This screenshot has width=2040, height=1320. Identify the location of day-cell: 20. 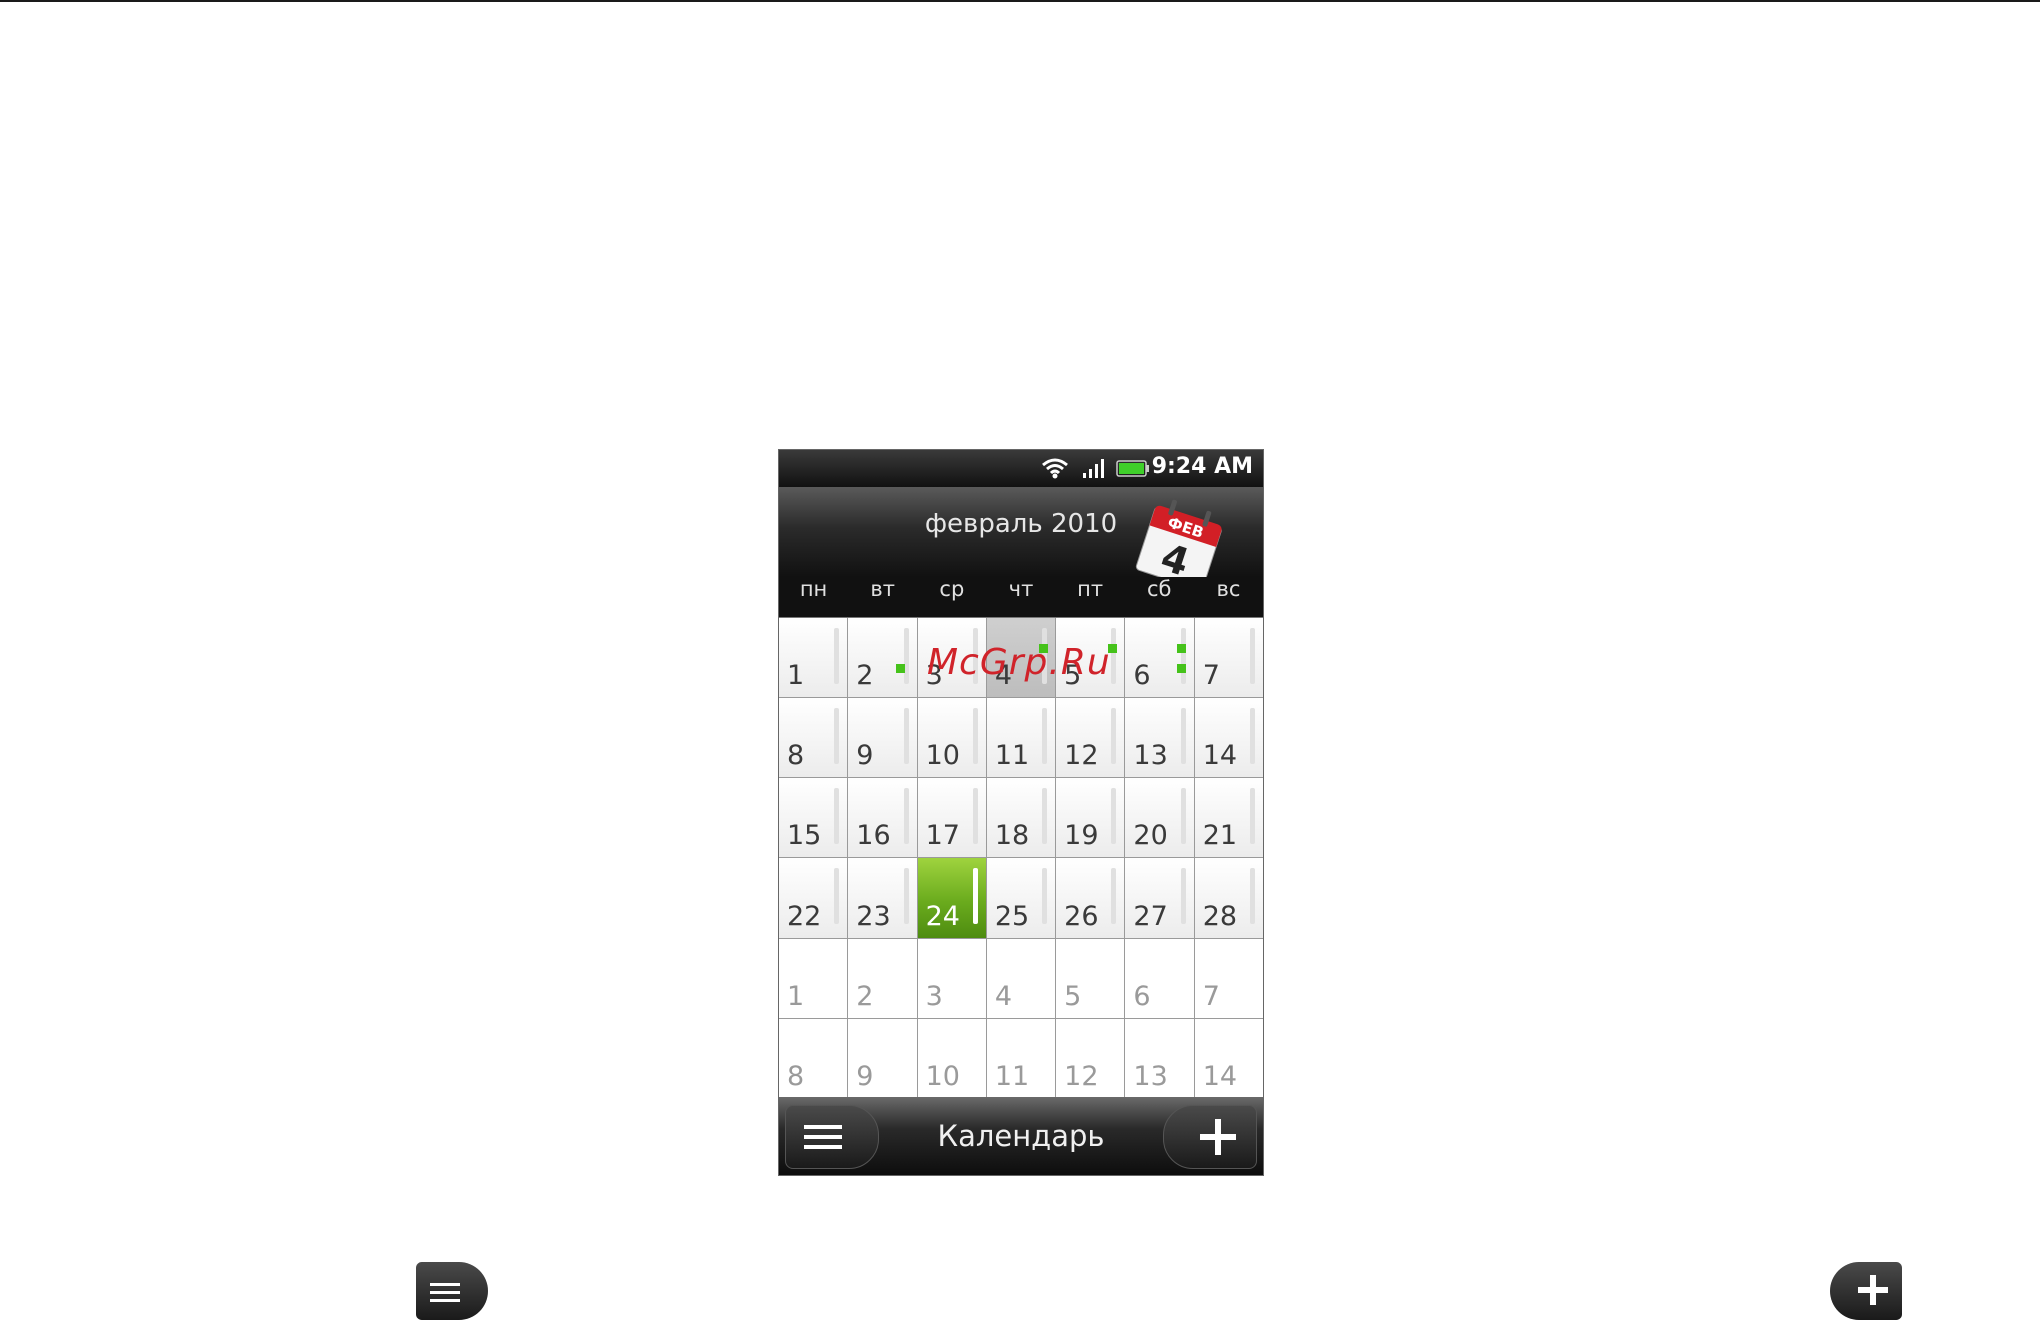
(1159, 818).